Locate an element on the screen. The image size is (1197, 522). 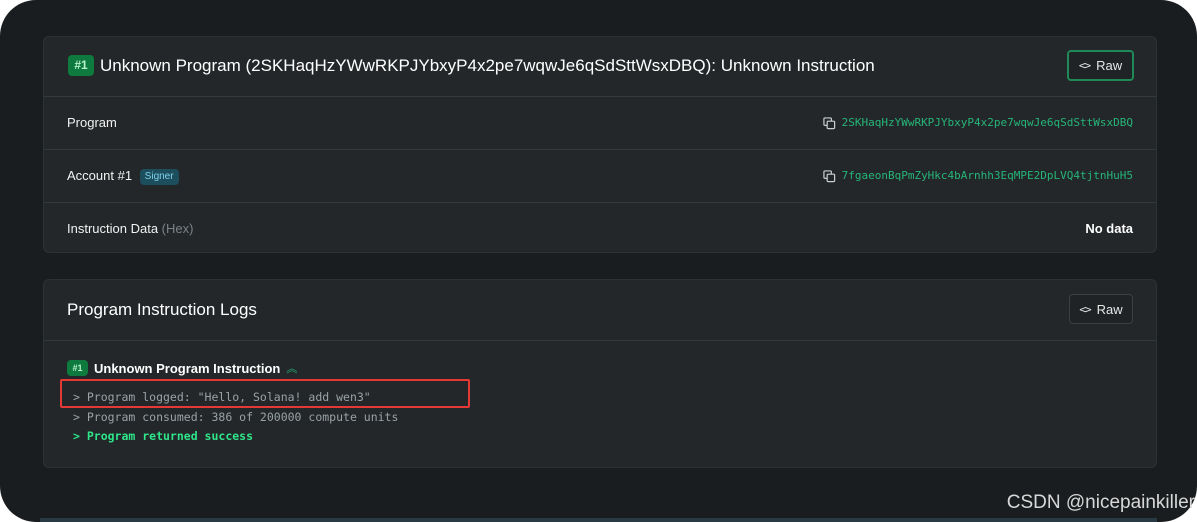
instruction-data-label: Instruction Data is located at coordinates (113, 228).